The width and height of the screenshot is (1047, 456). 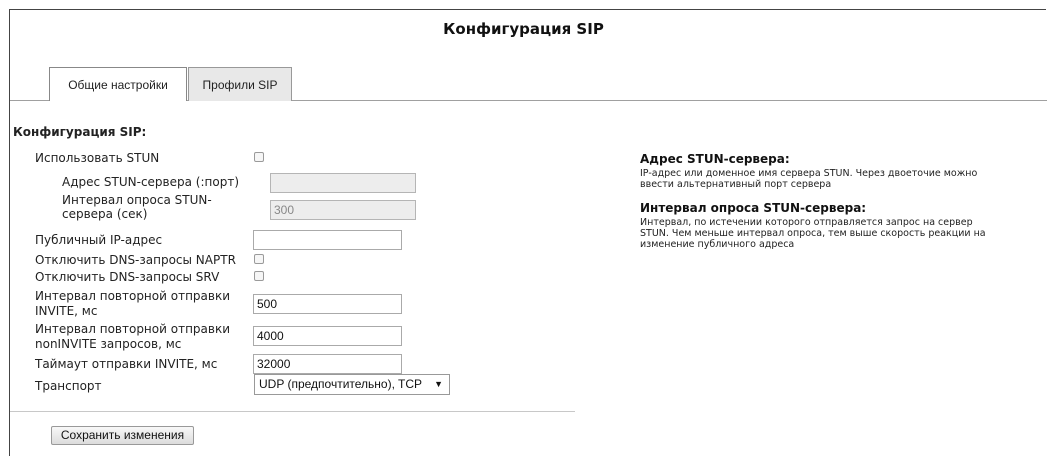 What do you see at coordinates (327, 364) in the screenshot?
I see `invite-timeout-input` at bounding box center [327, 364].